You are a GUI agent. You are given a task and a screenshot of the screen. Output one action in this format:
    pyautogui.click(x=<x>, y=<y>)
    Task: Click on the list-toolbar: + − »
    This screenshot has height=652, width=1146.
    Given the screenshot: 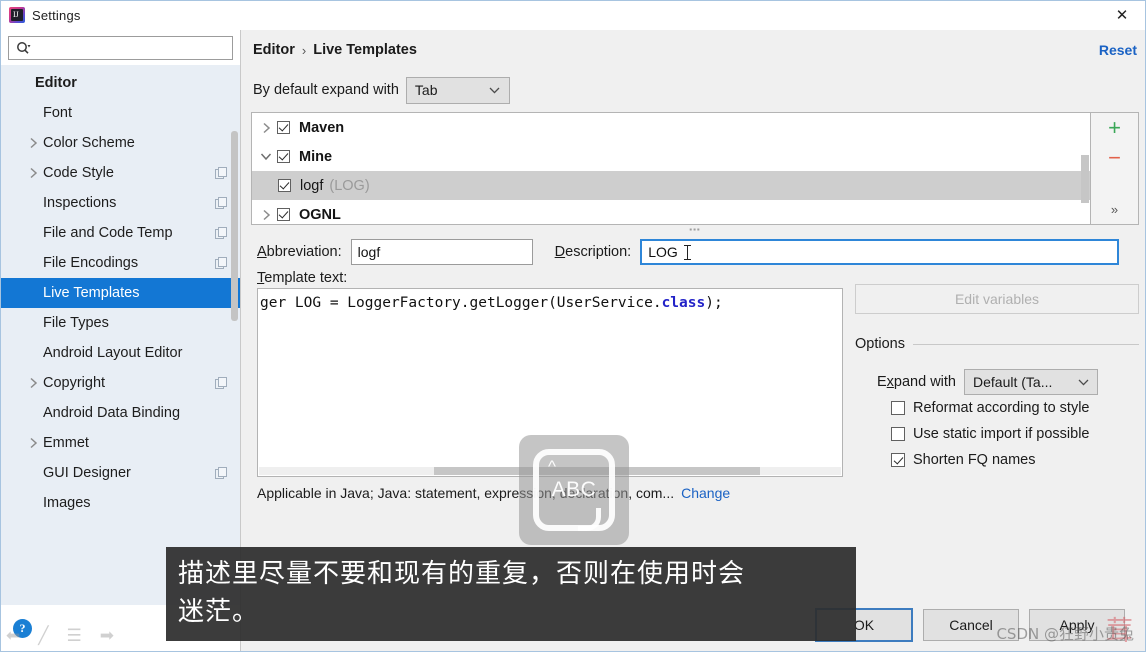 What is the action you would take?
    pyautogui.click(x=1115, y=168)
    